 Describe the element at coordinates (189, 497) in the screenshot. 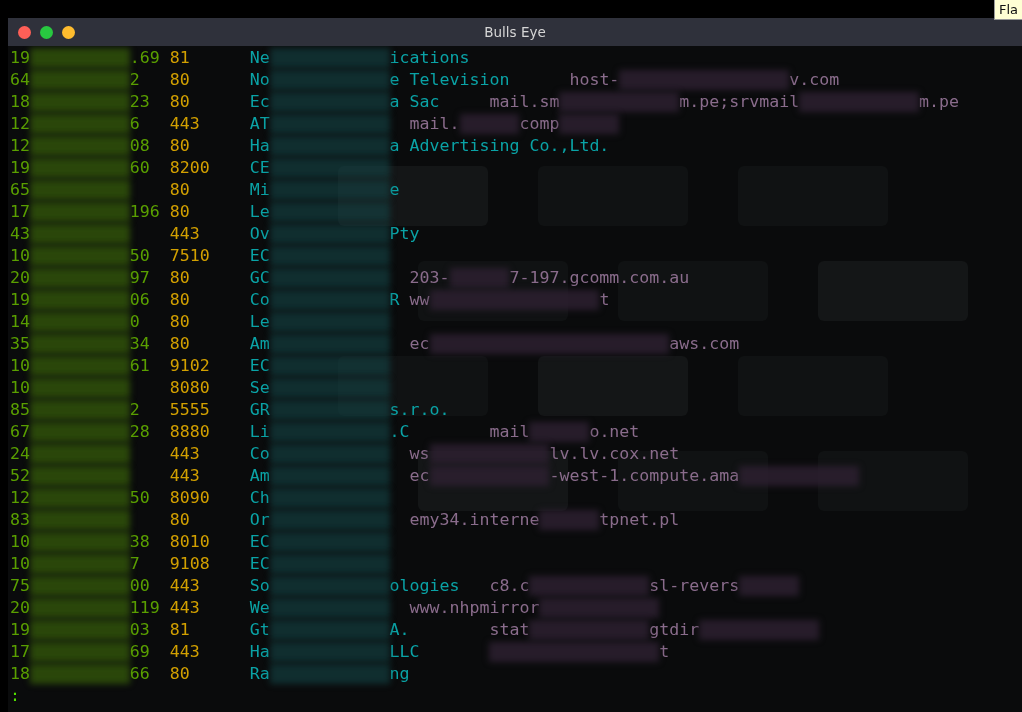

I see `port-number: 8090` at that location.